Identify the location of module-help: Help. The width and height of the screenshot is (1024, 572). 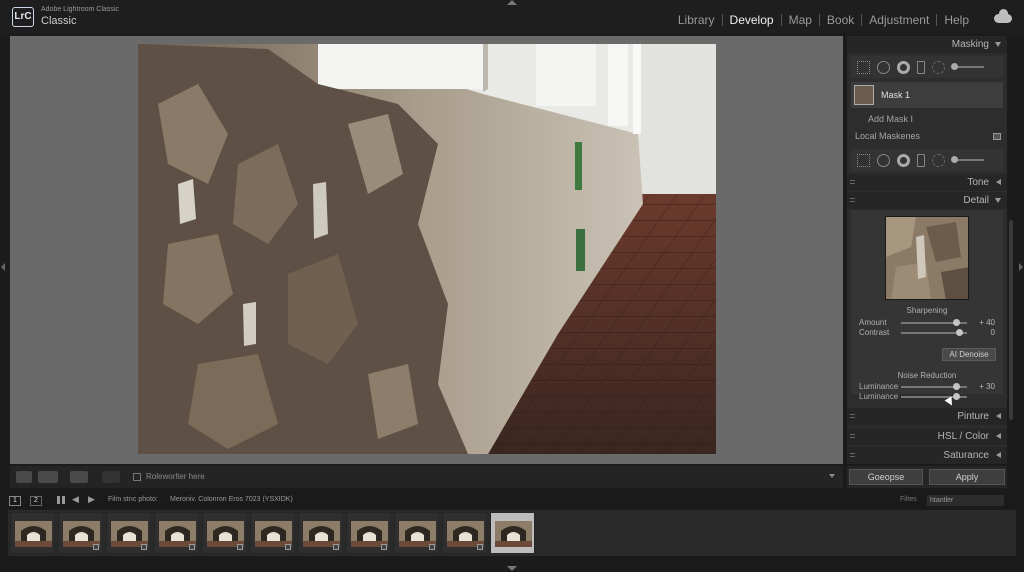
(956, 20).